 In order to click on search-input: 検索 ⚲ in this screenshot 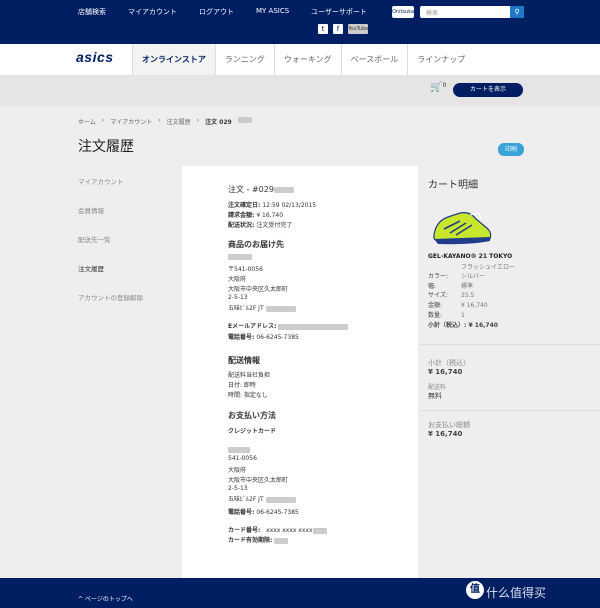, I will do `click(472, 12)`.